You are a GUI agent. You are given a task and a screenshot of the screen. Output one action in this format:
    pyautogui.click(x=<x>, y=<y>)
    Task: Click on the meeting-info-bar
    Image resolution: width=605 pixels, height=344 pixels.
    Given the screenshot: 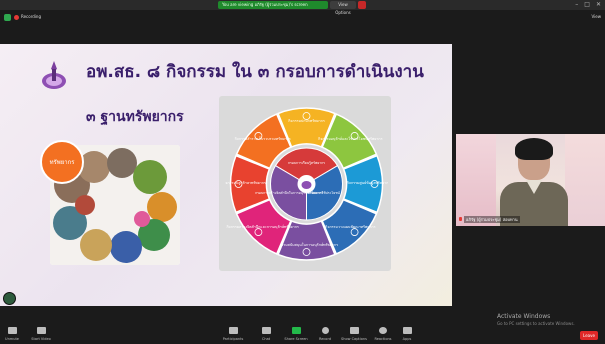 What is the action you would take?
    pyautogui.click(x=302, y=18)
    